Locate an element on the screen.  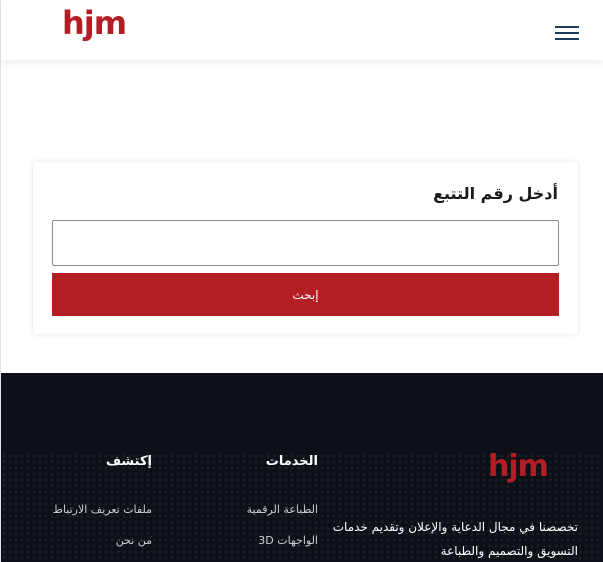
site-header: hjm is located at coordinates (302, 30).